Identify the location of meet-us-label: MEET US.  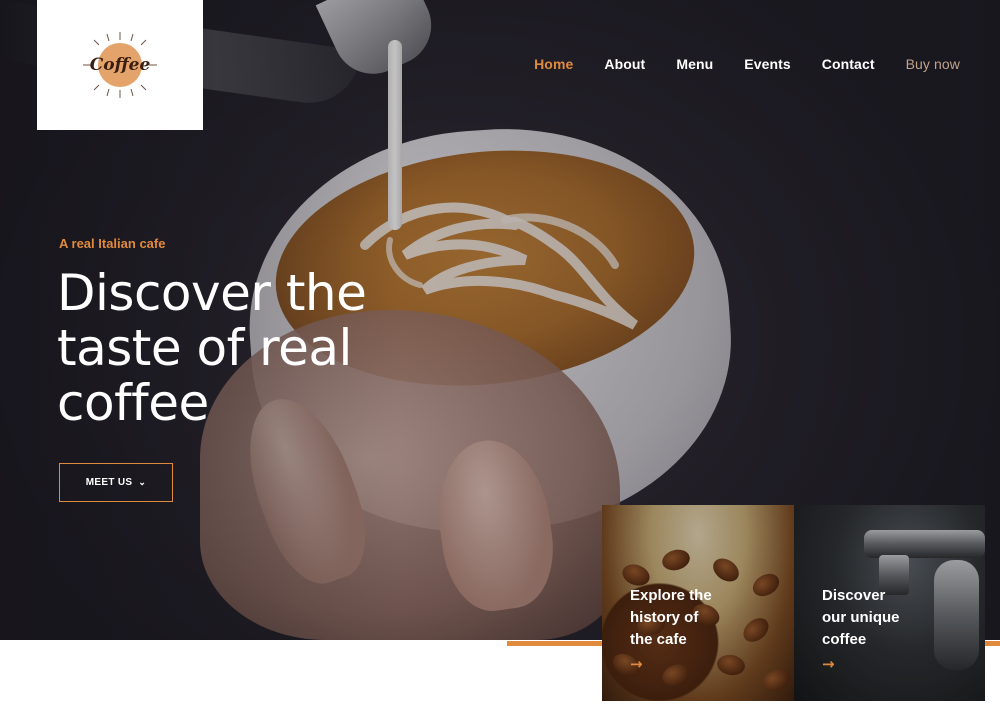
(109, 482).